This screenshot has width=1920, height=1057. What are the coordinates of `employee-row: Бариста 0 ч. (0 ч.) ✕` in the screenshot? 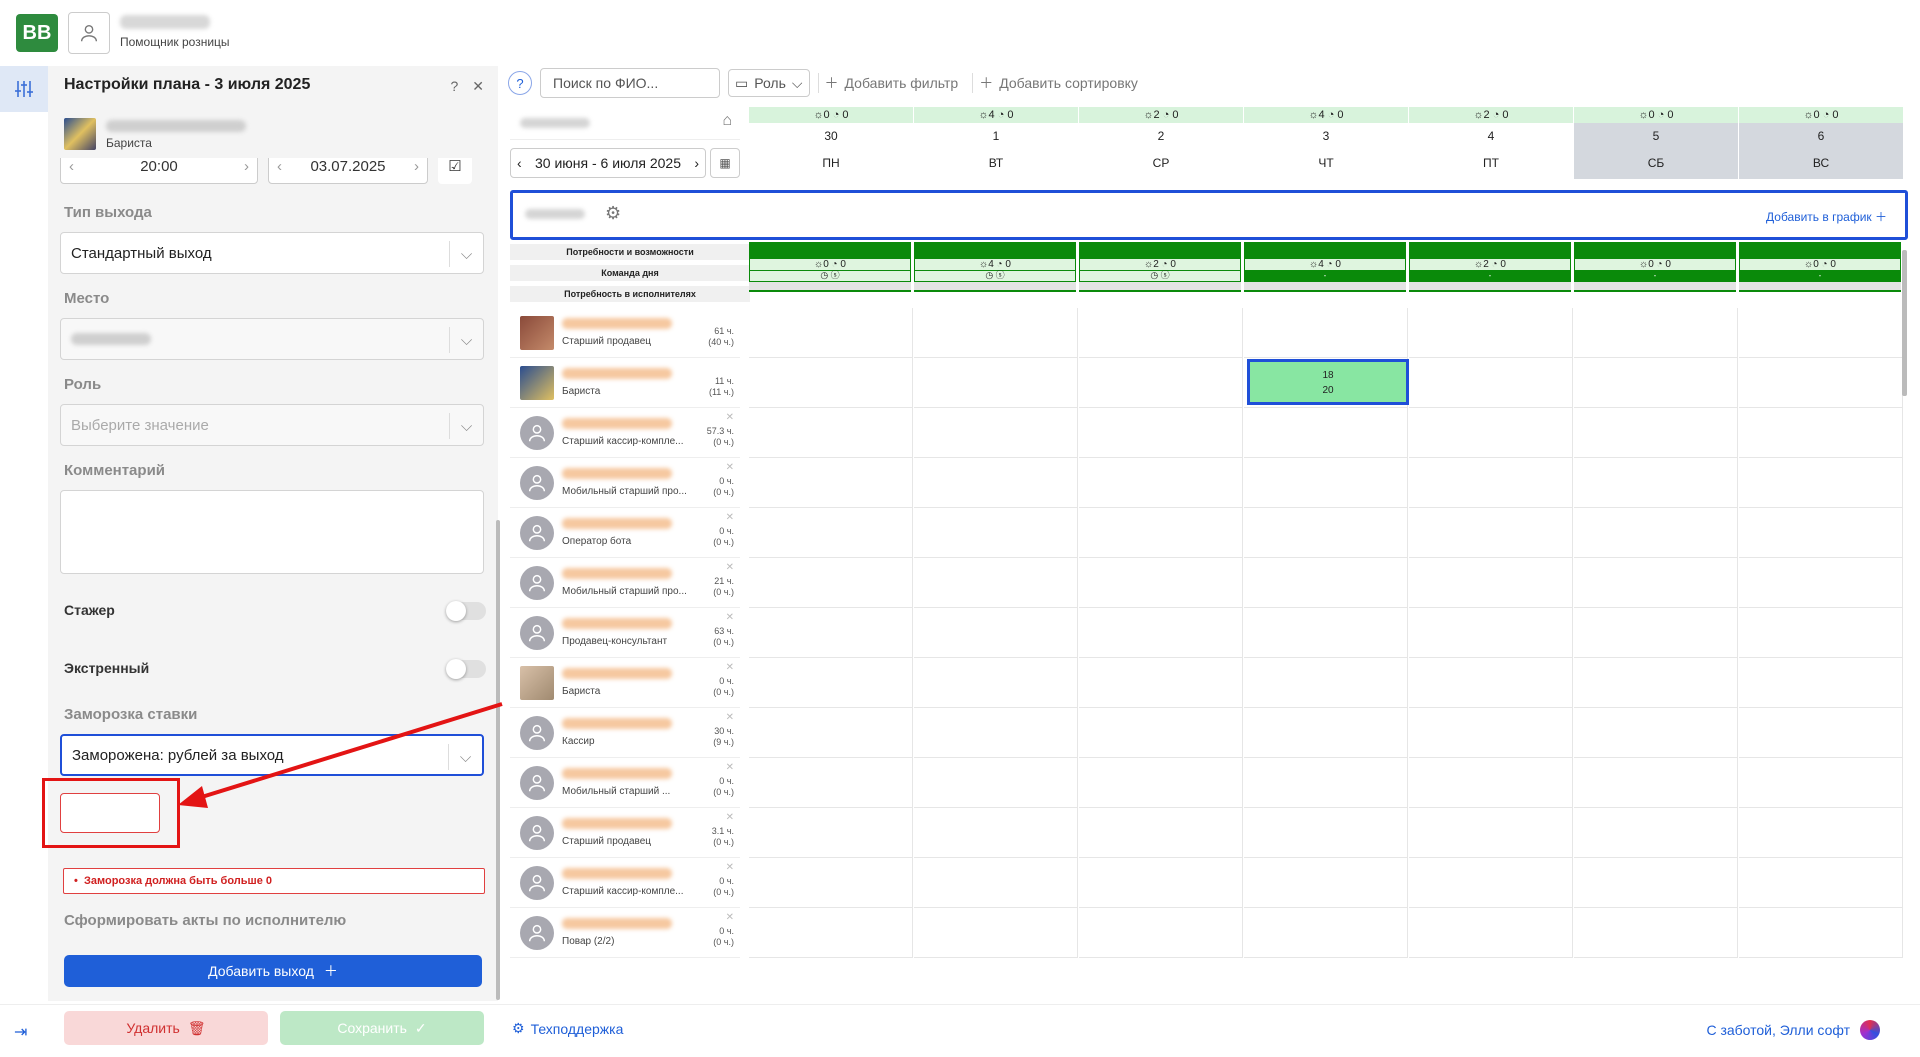 It's located at (625, 683).